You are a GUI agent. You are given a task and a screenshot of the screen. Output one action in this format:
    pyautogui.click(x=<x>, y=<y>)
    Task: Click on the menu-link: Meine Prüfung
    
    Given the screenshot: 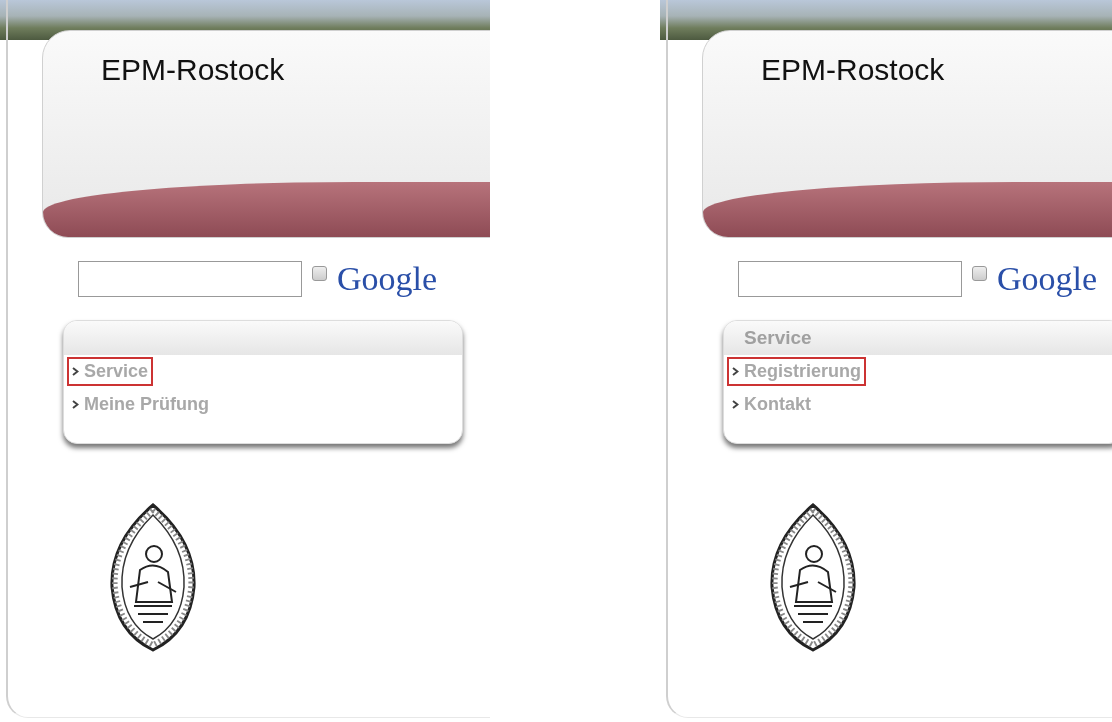 What is the action you would take?
    pyautogui.click(x=140, y=404)
    